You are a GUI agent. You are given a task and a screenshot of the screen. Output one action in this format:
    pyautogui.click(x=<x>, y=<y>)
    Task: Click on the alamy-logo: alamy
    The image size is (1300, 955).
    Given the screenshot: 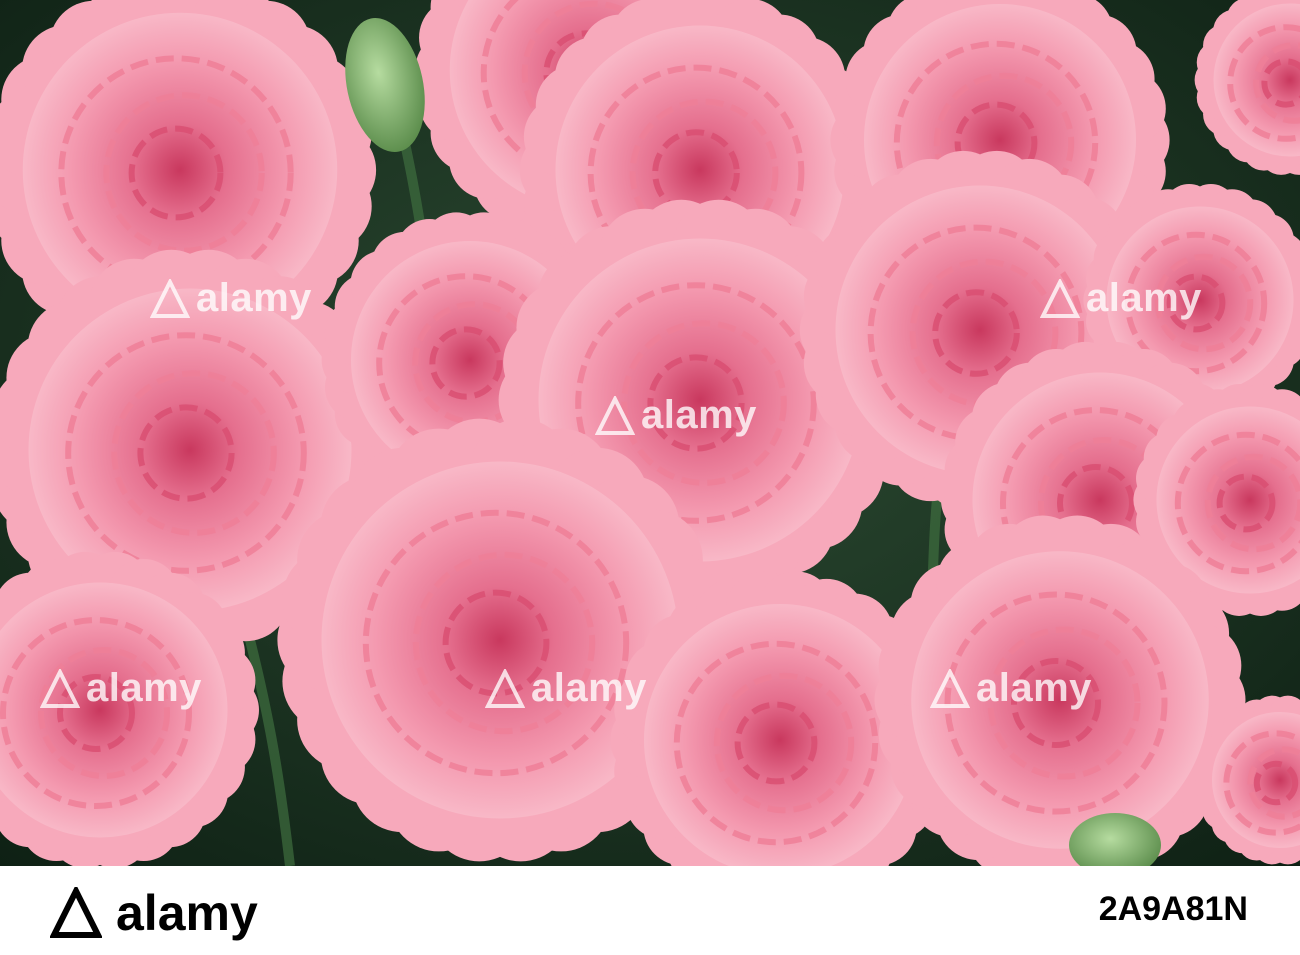 What is the action you would take?
    pyautogui.click(x=154, y=913)
    